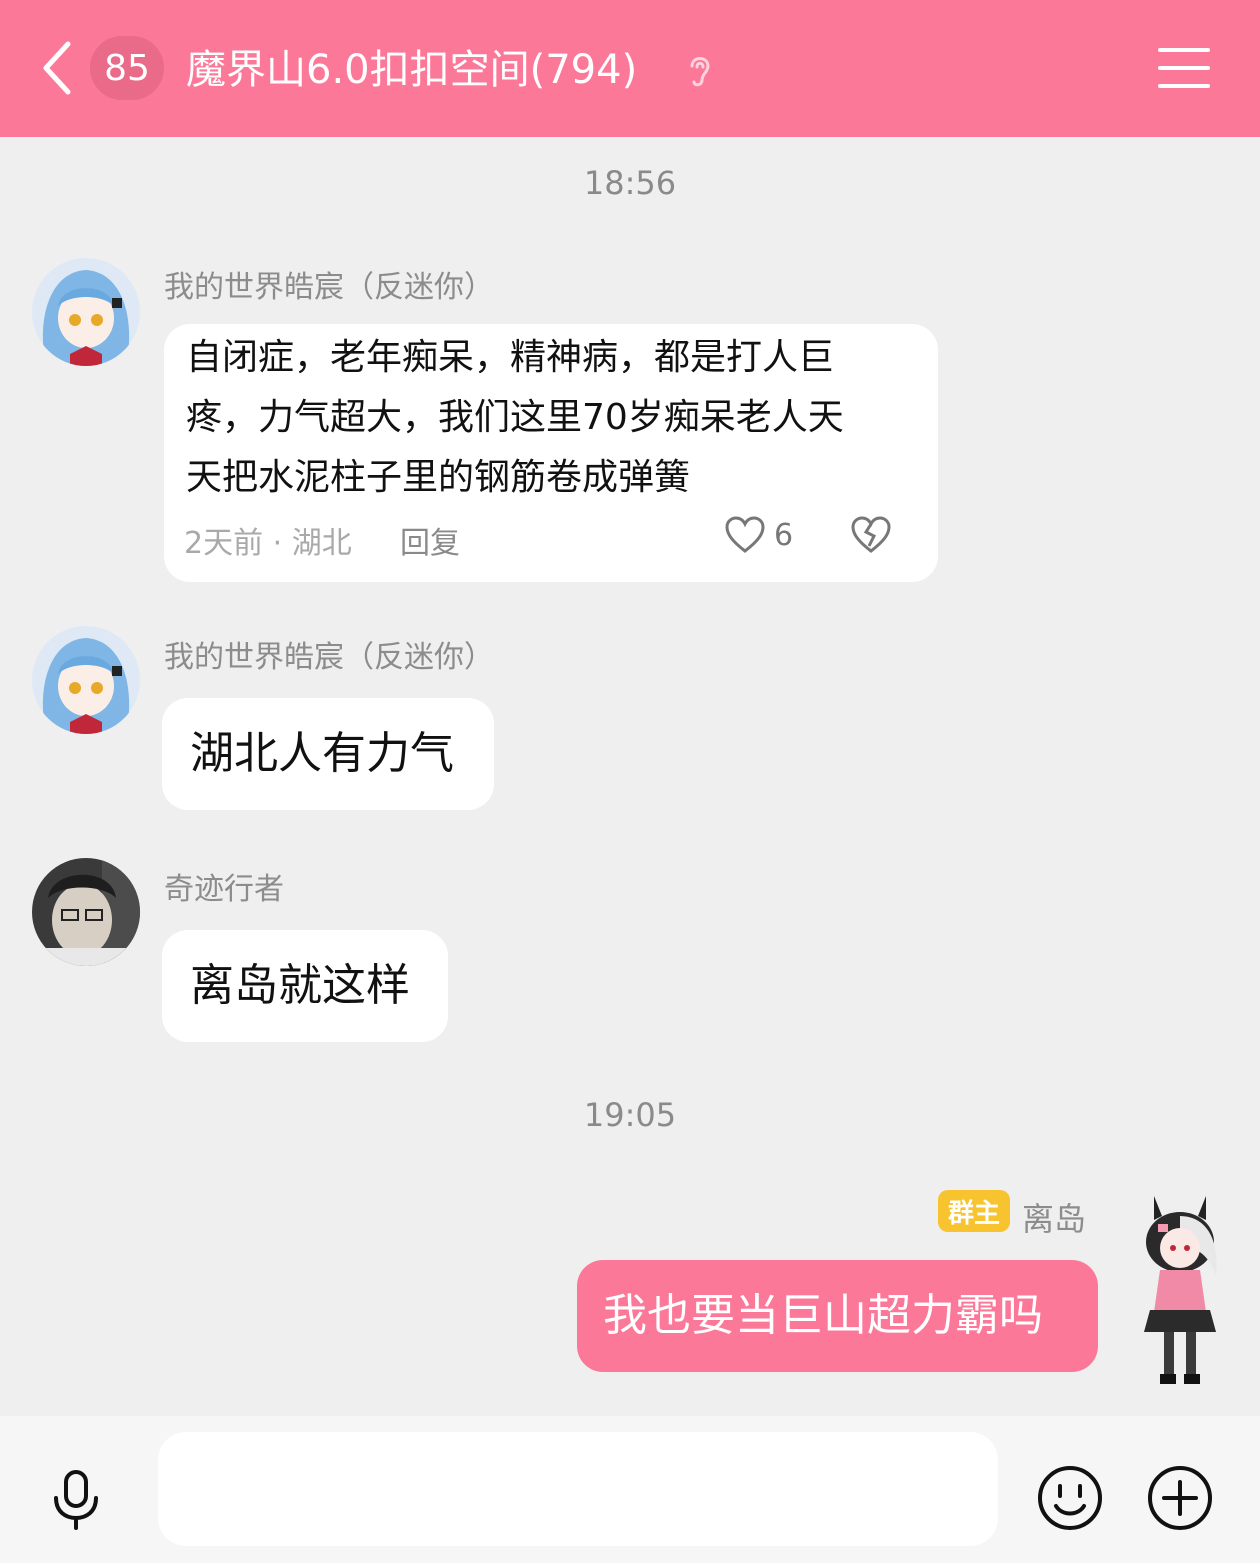 Image resolution: width=1260 pixels, height=1563 pixels. I want to click on chat-header: 85 魔界山6.0扣扣空间(794), so click(630, 68).